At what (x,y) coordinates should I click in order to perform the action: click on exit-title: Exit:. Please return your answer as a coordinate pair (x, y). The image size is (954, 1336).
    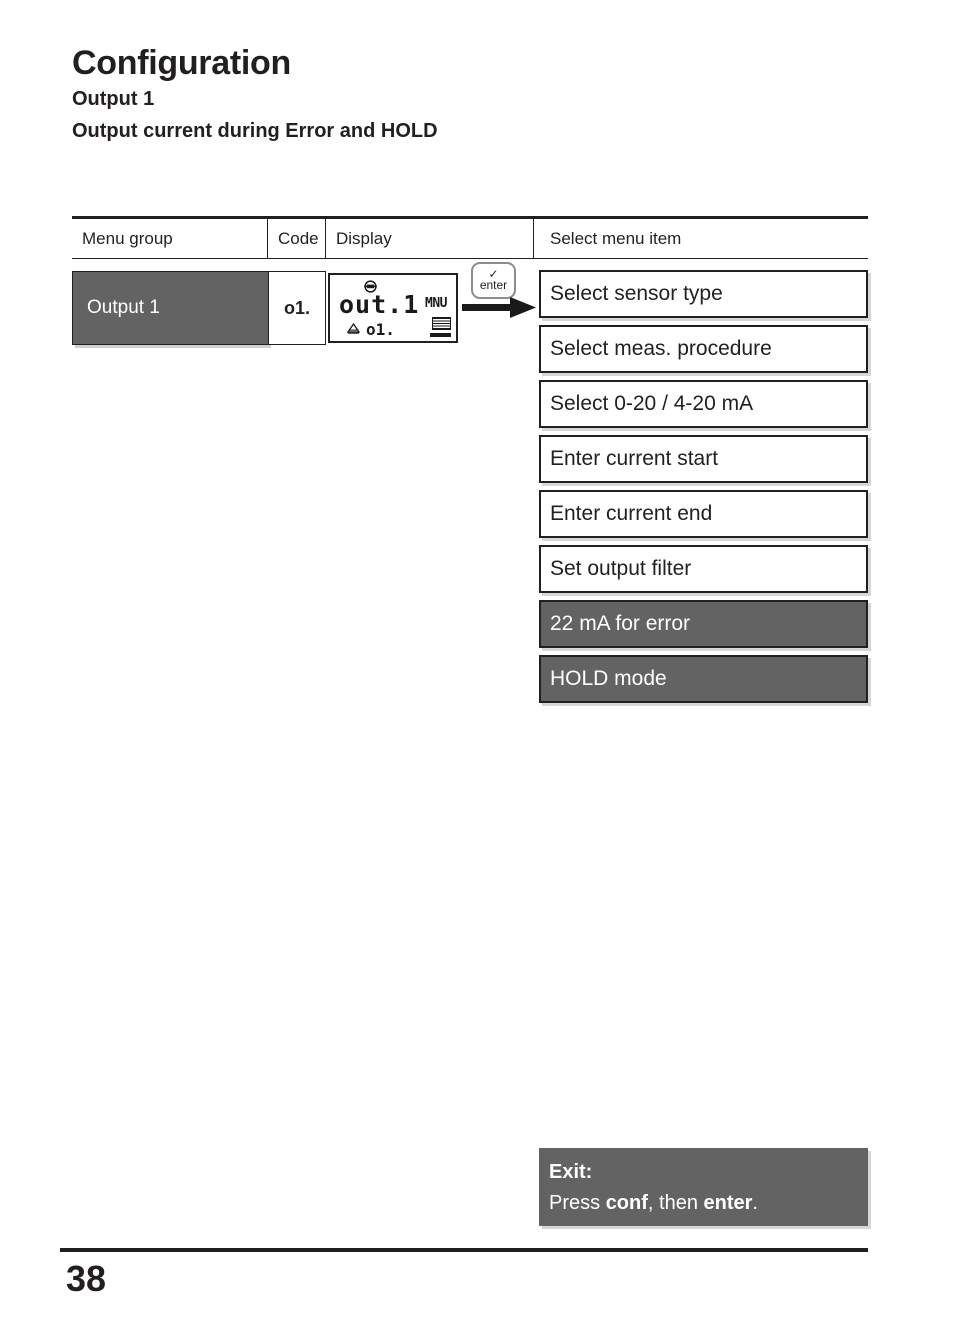
    Looking at the image, I should click on (708, 1172).